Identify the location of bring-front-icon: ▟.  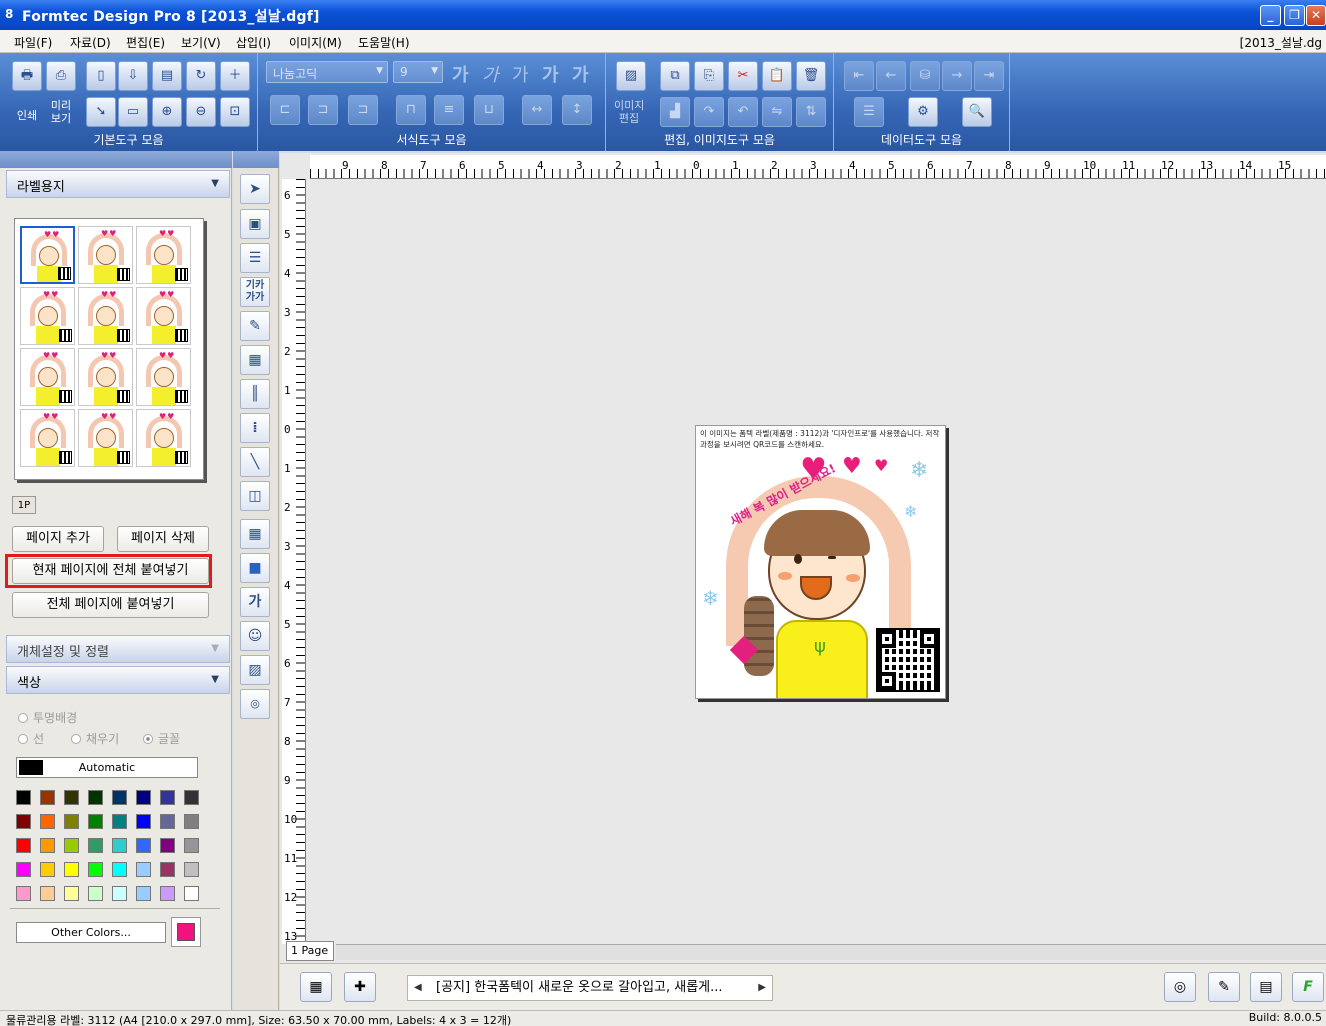
(675, 112).